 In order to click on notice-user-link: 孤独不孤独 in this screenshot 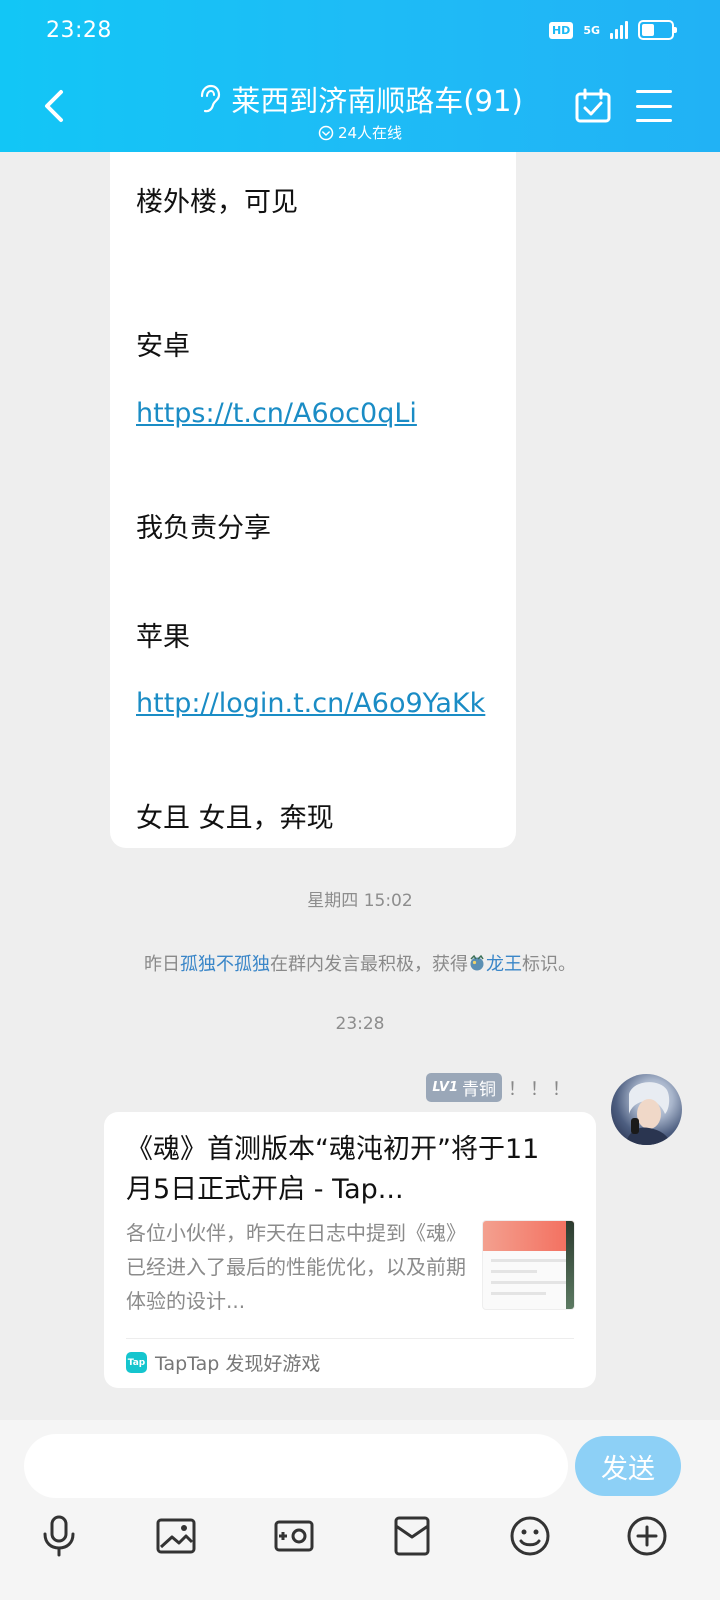, I will do `click(225, 964)`.